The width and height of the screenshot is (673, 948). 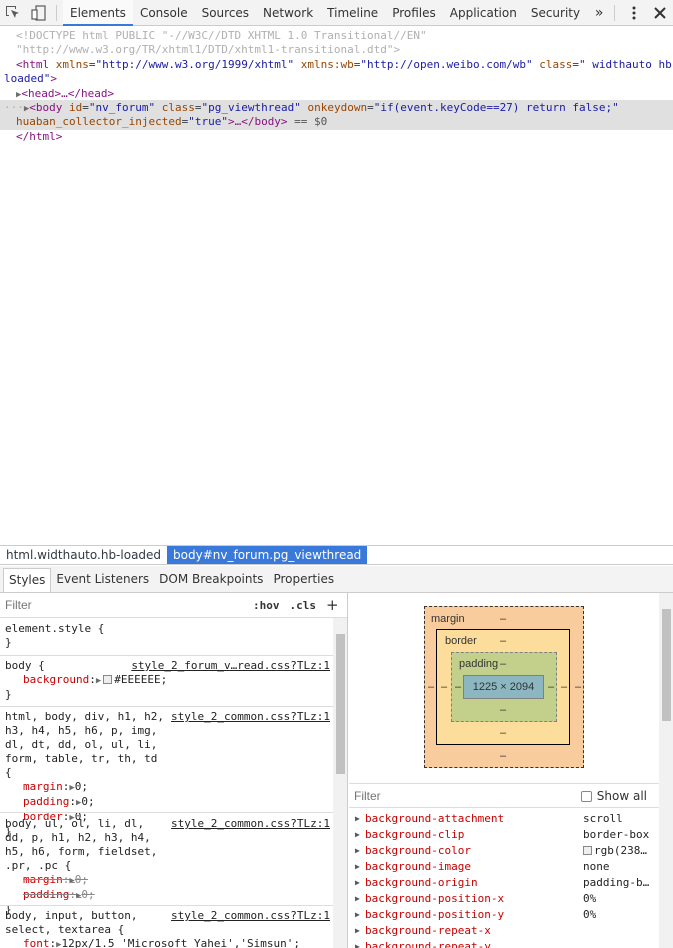 I want to click on css-property-overridden: padding:▶0;, so click(x=167, y=895).